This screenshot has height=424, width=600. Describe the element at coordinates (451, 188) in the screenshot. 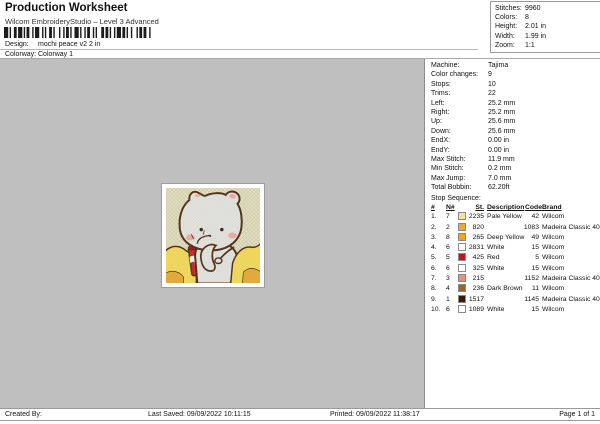

I see `machine-info-label: Total Bobbin:` at that location.